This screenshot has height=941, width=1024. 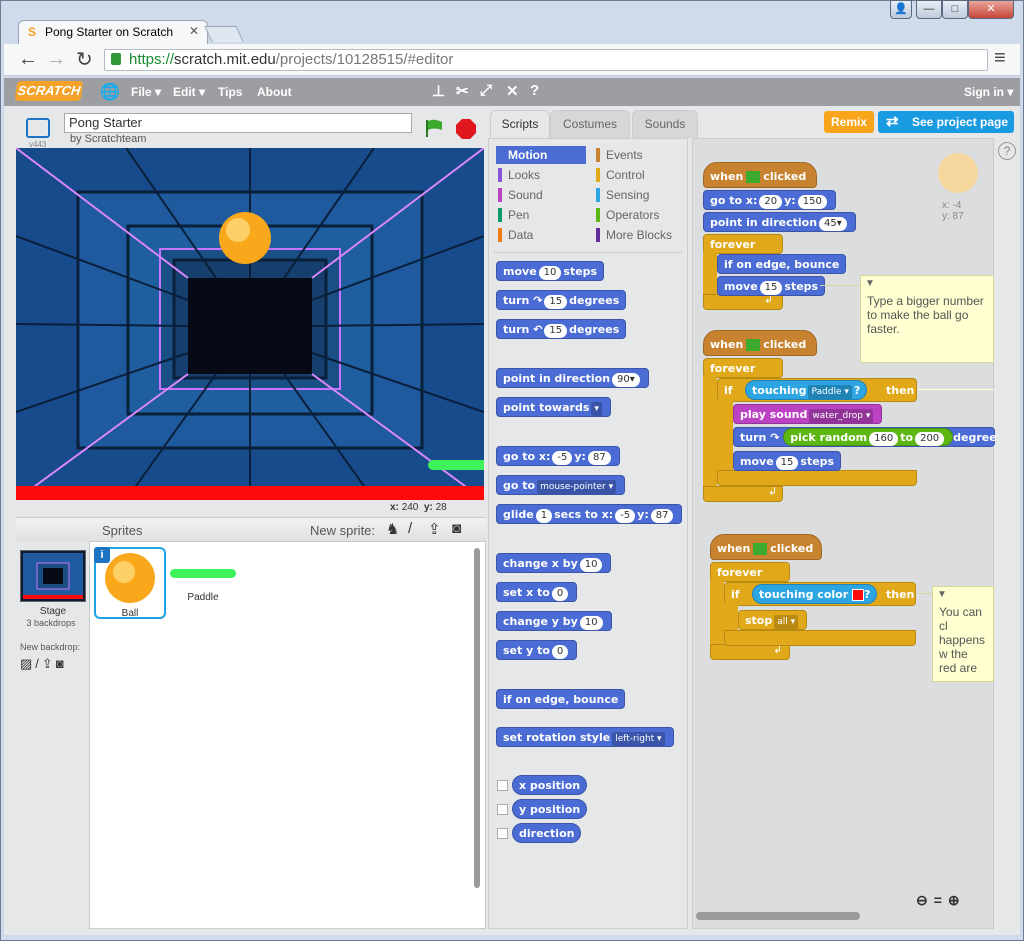 I want to click on info-icon: i, so click(x=102, y=555).